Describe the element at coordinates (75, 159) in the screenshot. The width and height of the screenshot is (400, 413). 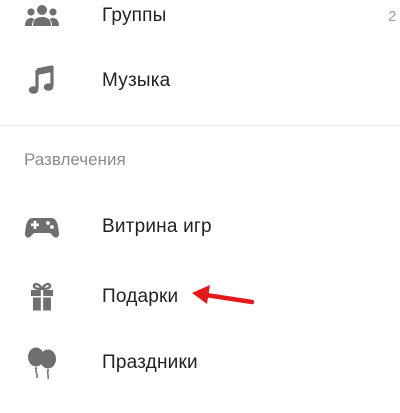
I see `section-title: Развлечения` at that location.